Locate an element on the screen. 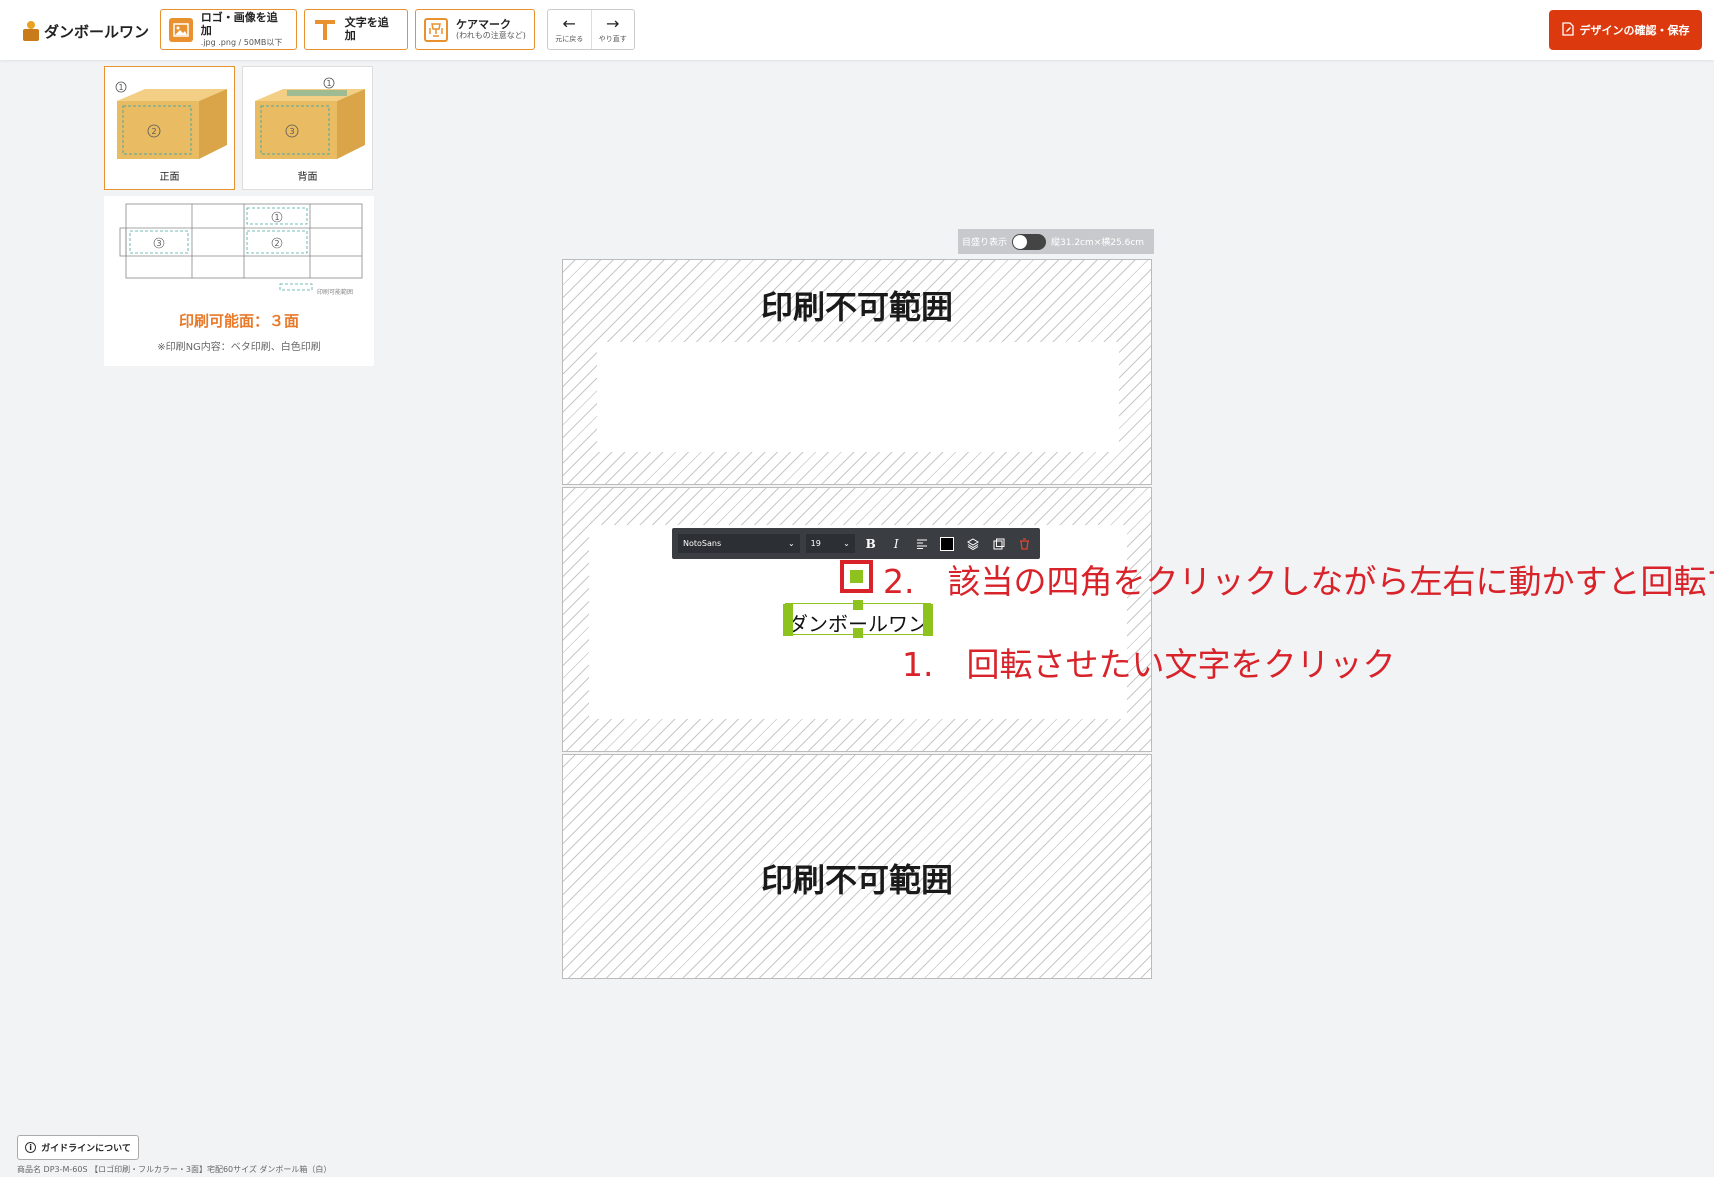  canvas-dimensions: 縦31.2cm×横25.6cm is located at coordinates (1098, 243).